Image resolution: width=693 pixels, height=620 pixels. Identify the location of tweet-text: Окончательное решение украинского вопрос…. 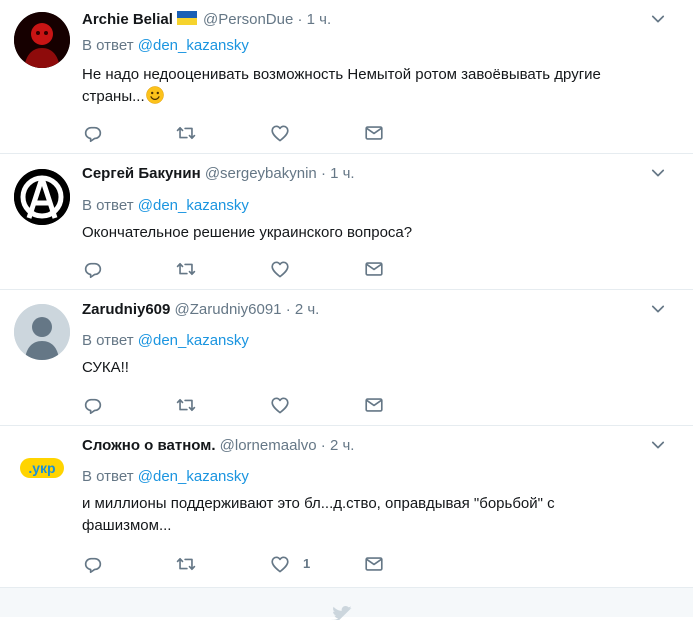
(372, 233).